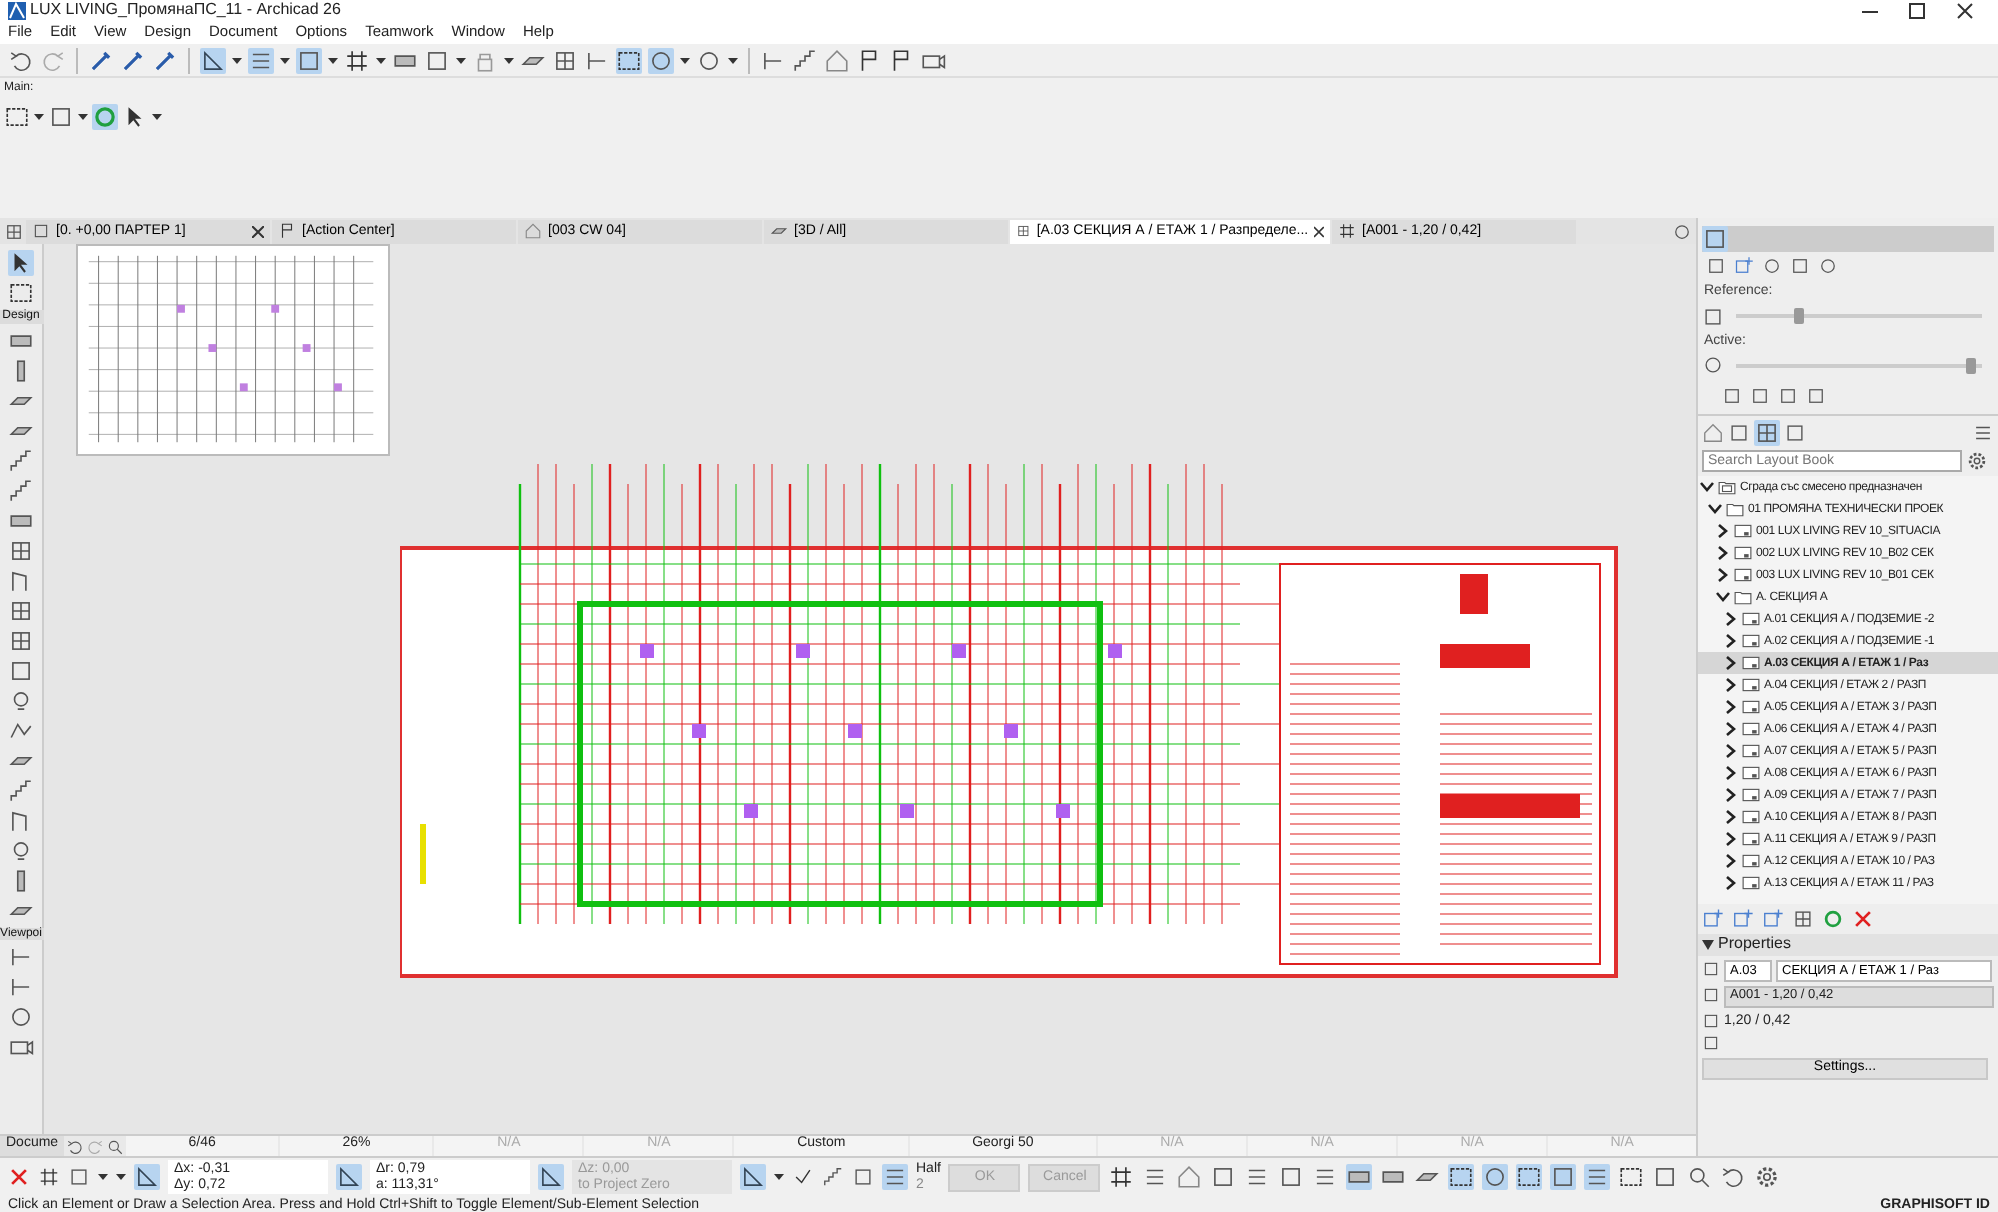  What do you see at coordinates (1848, 945) in the screenshot?
I see `properties-header: Properties` at bounding box center [1848, 945].